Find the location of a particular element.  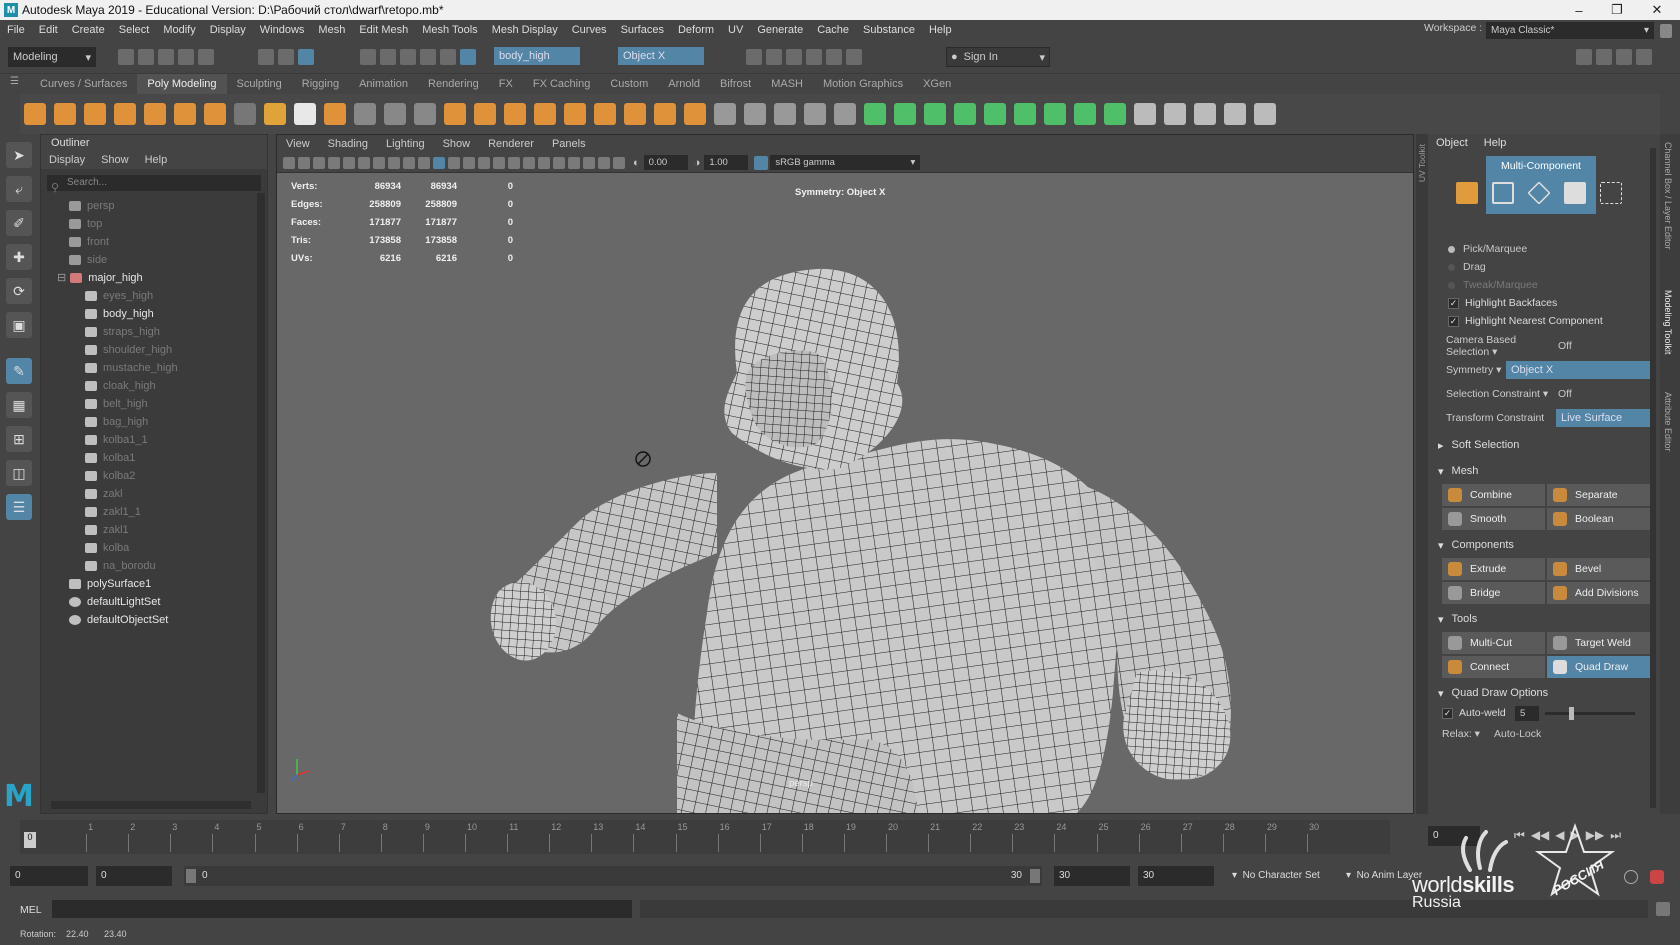

render-settings-icon is located at coordinates (814, 57).